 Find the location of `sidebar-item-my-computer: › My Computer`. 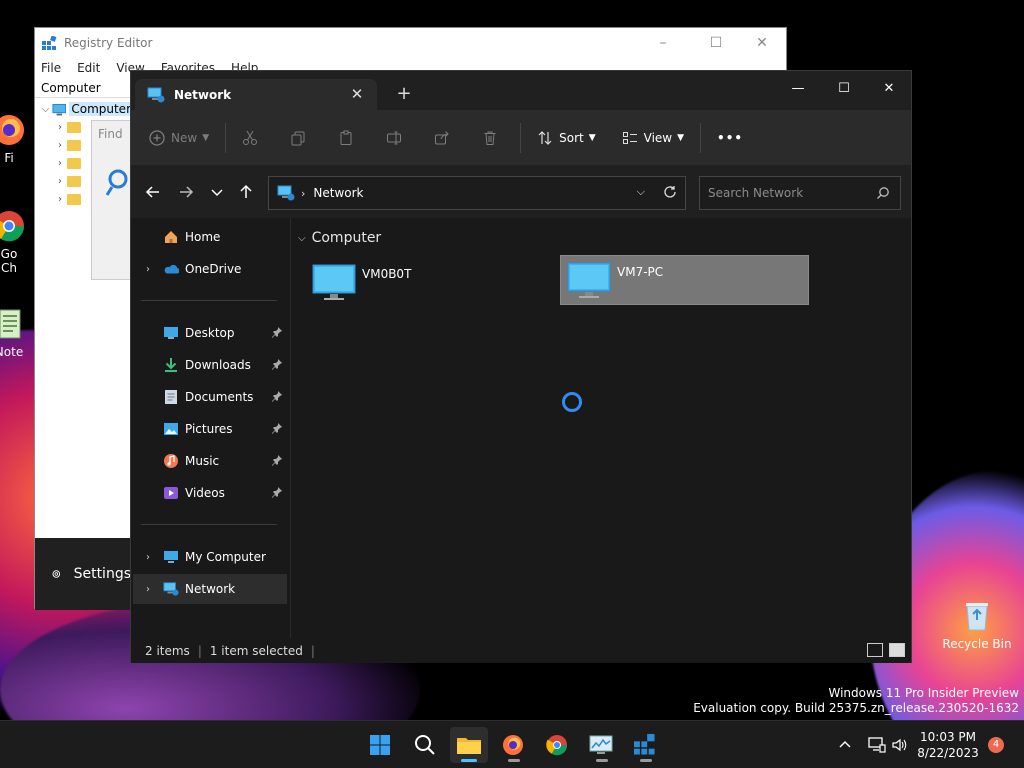

sidebar-item-my-computer: › My Computer is located at coordinates (210, 557).